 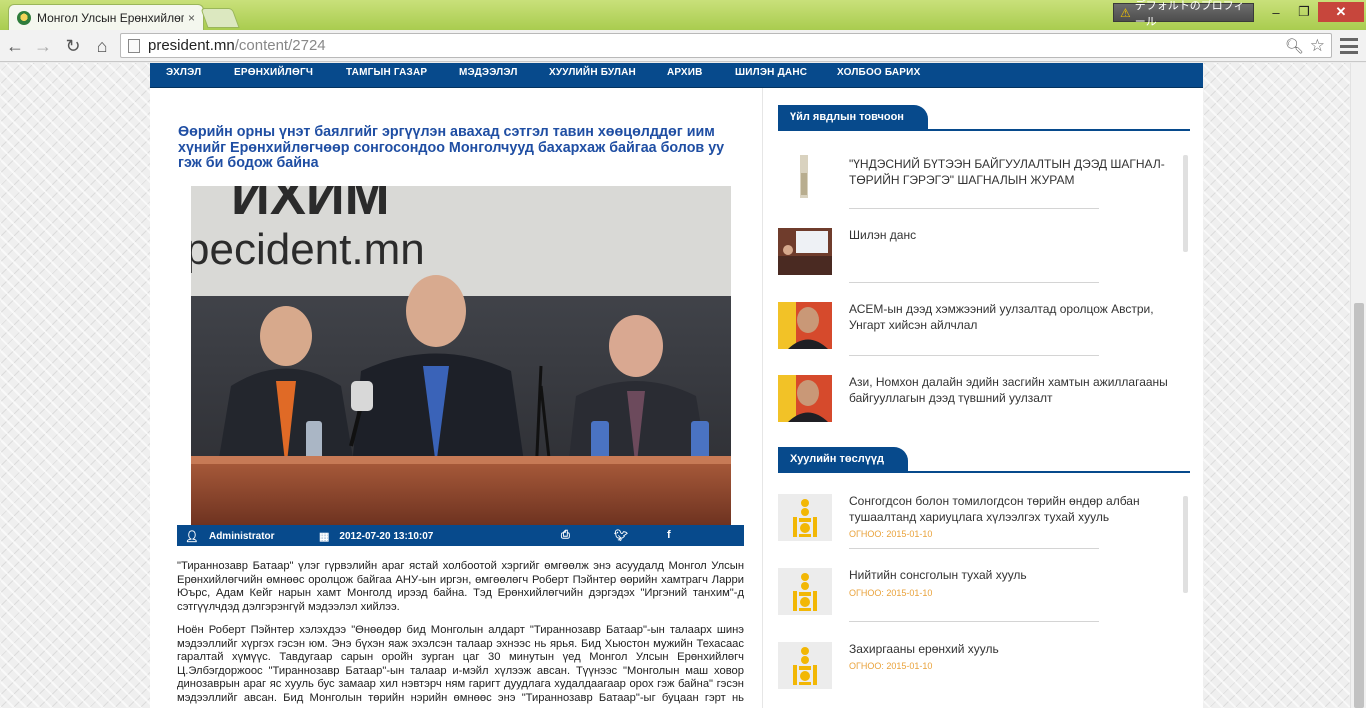 What do you see at coordinates (878, 72) in the screenshot?
I see `nav-item-contact: ХОЛБОО БАРИХ` at bounding box center [878, 72].